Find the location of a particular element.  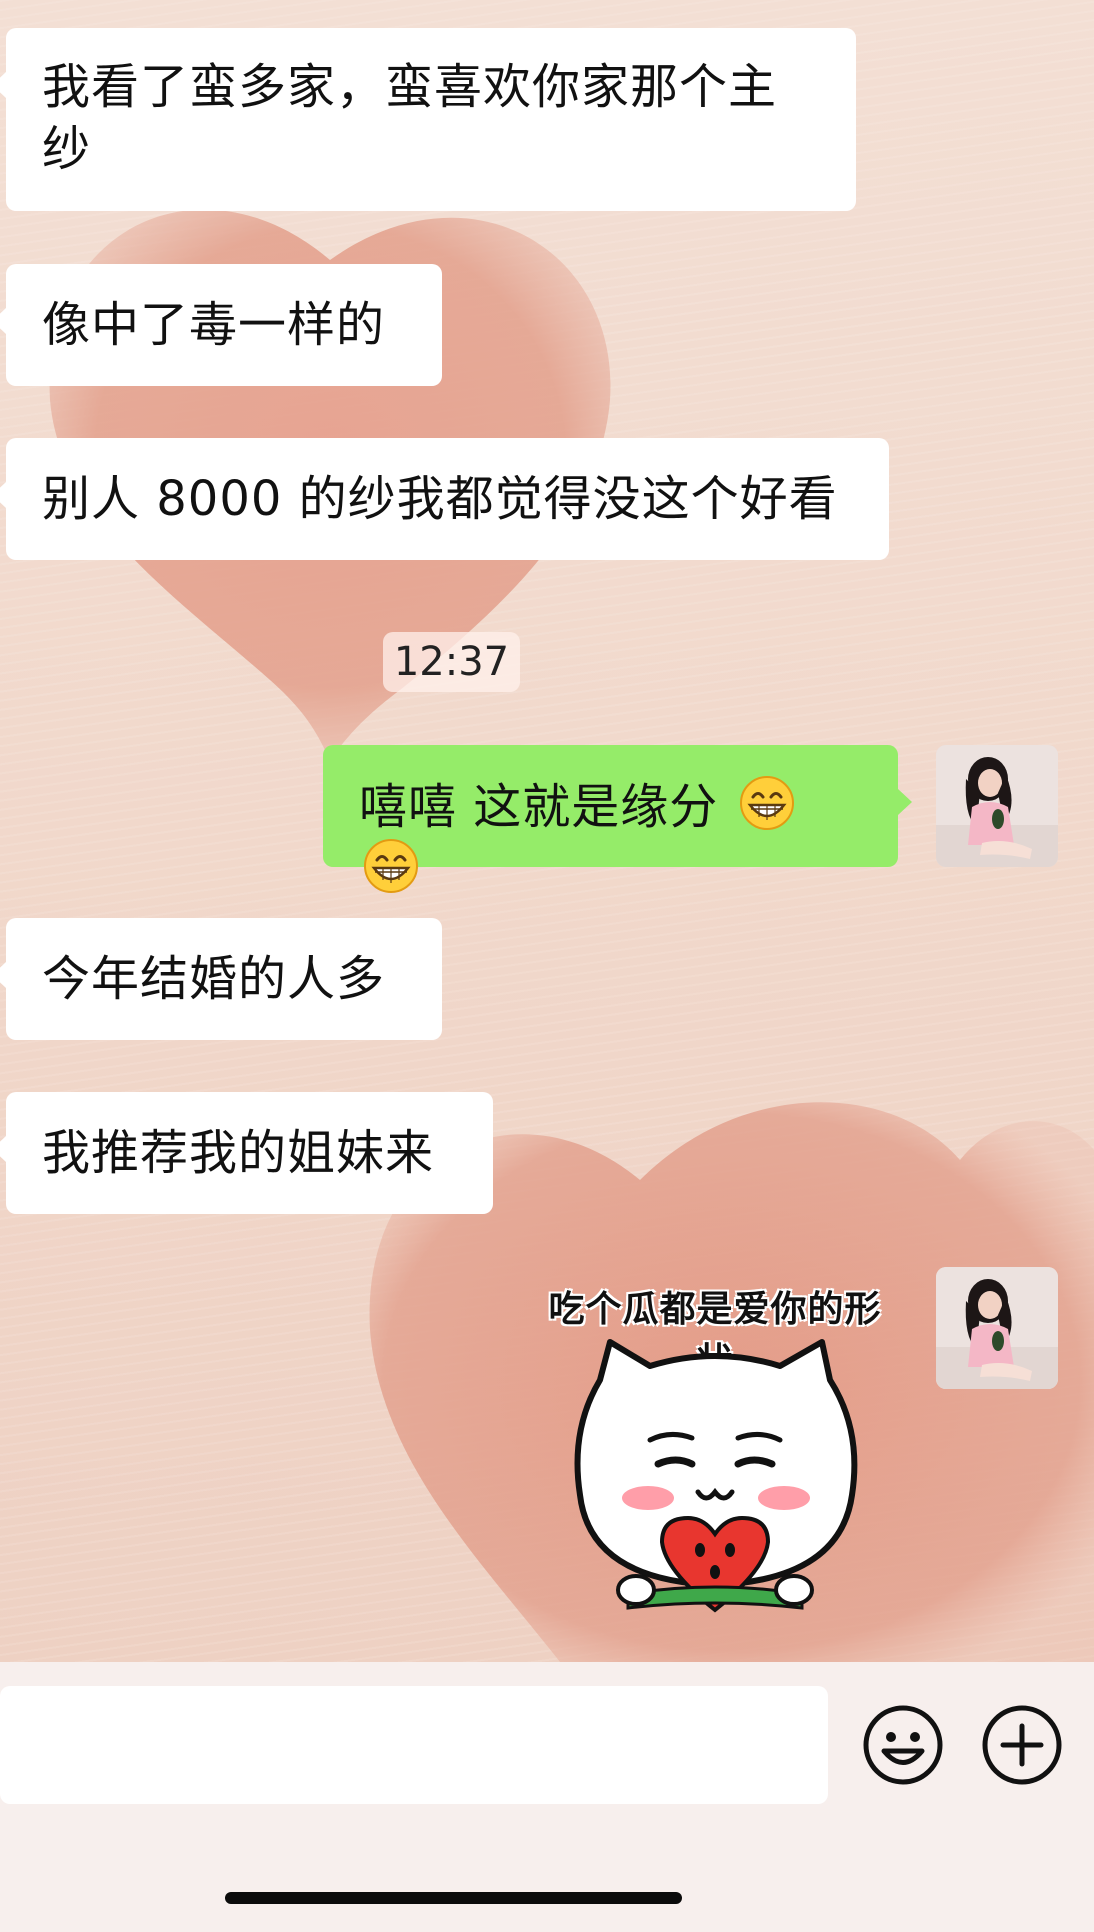

sticker-message: 吃个瓜都是爱你的形状 is located at coordinates (715, 1455).